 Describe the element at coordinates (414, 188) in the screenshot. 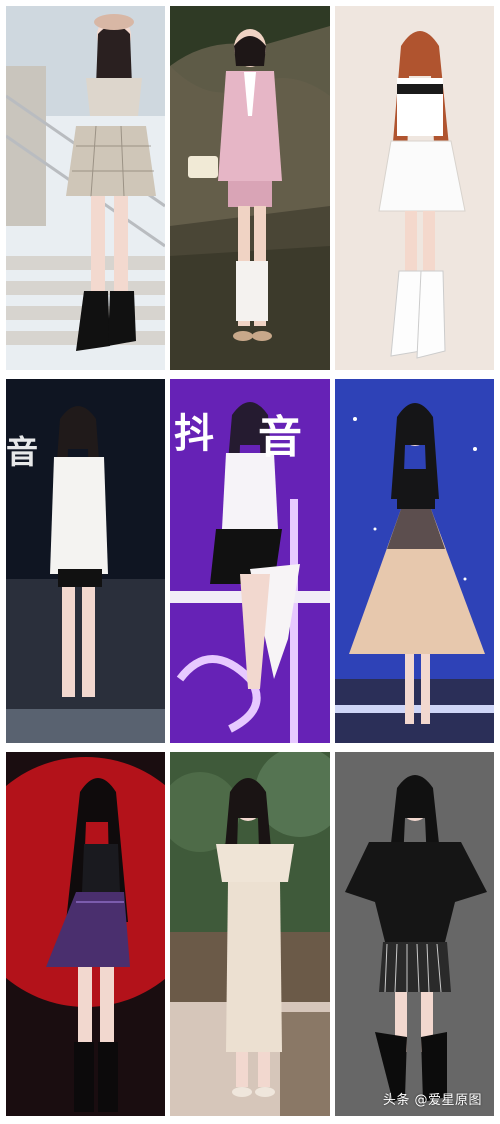

I see `photo-white-skirt-boots` at that location.